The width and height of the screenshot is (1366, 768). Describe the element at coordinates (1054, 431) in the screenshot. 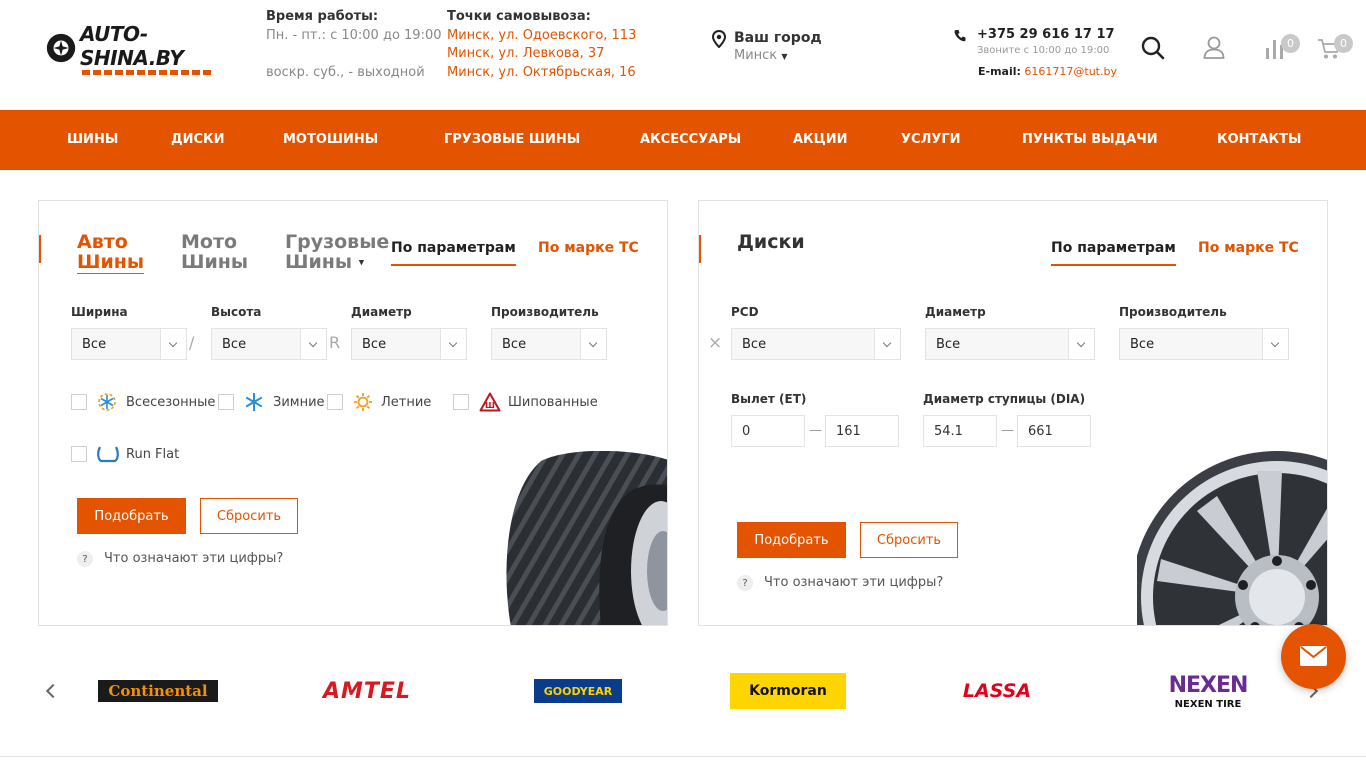

I see `hub-to-input: 661` at that location.